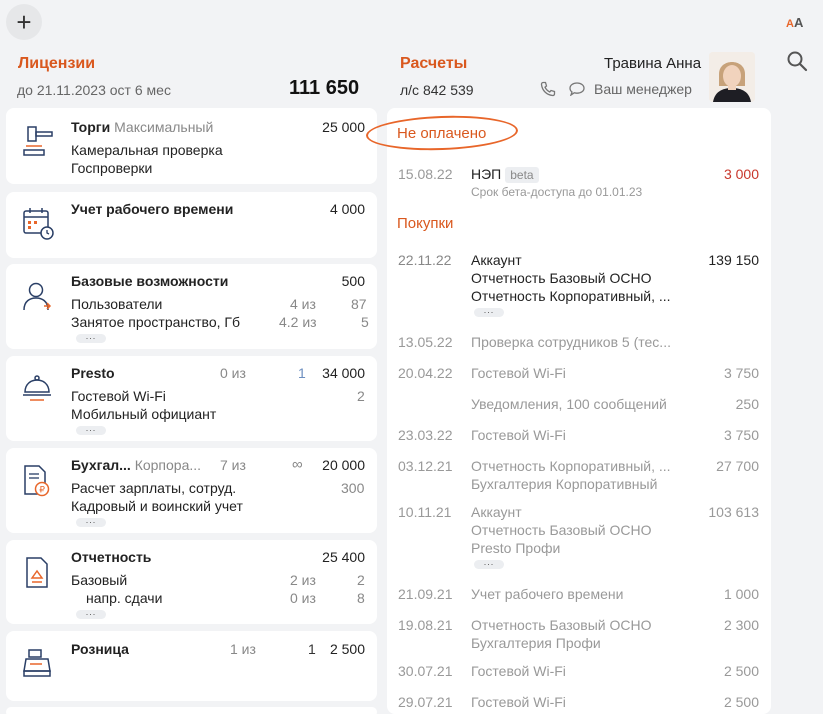 Image resolution: width=823 pixels, height=714 pixels. What do you see at coordinates (737, 466) in the screenshot?
I see `purchase-sum: 27 700` at bounding box center [737, 466].